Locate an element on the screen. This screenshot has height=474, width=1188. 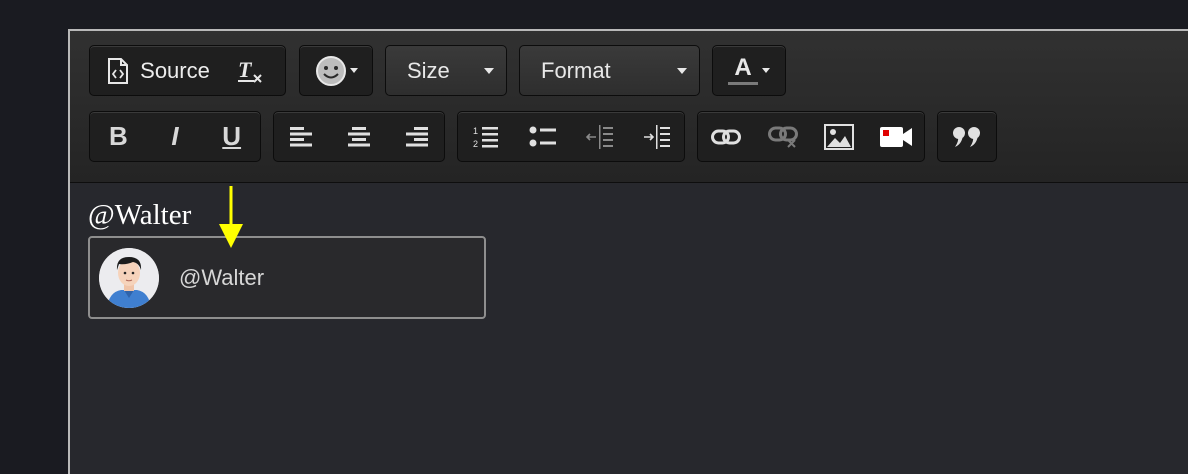
align-right-button is located at coordinates (415, 136).